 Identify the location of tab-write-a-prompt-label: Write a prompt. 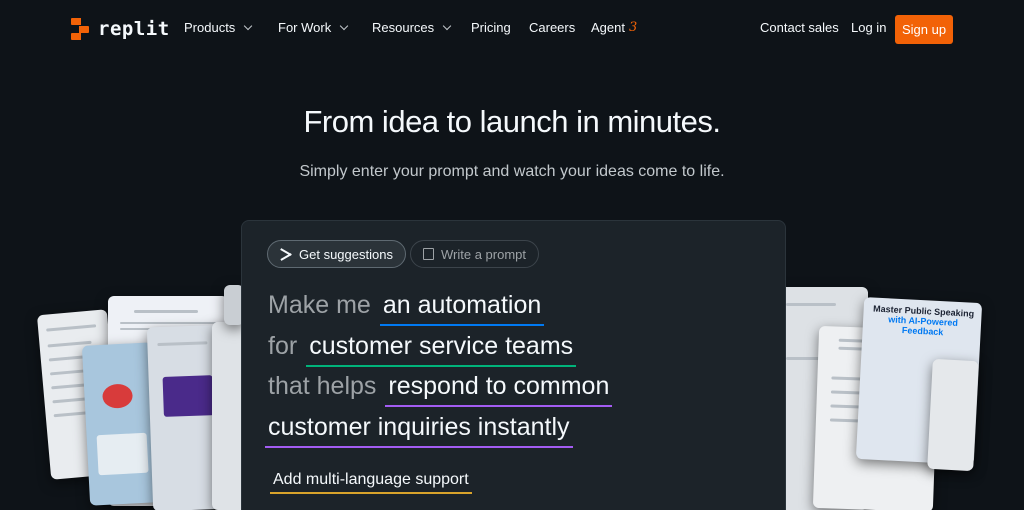
(484, 254).